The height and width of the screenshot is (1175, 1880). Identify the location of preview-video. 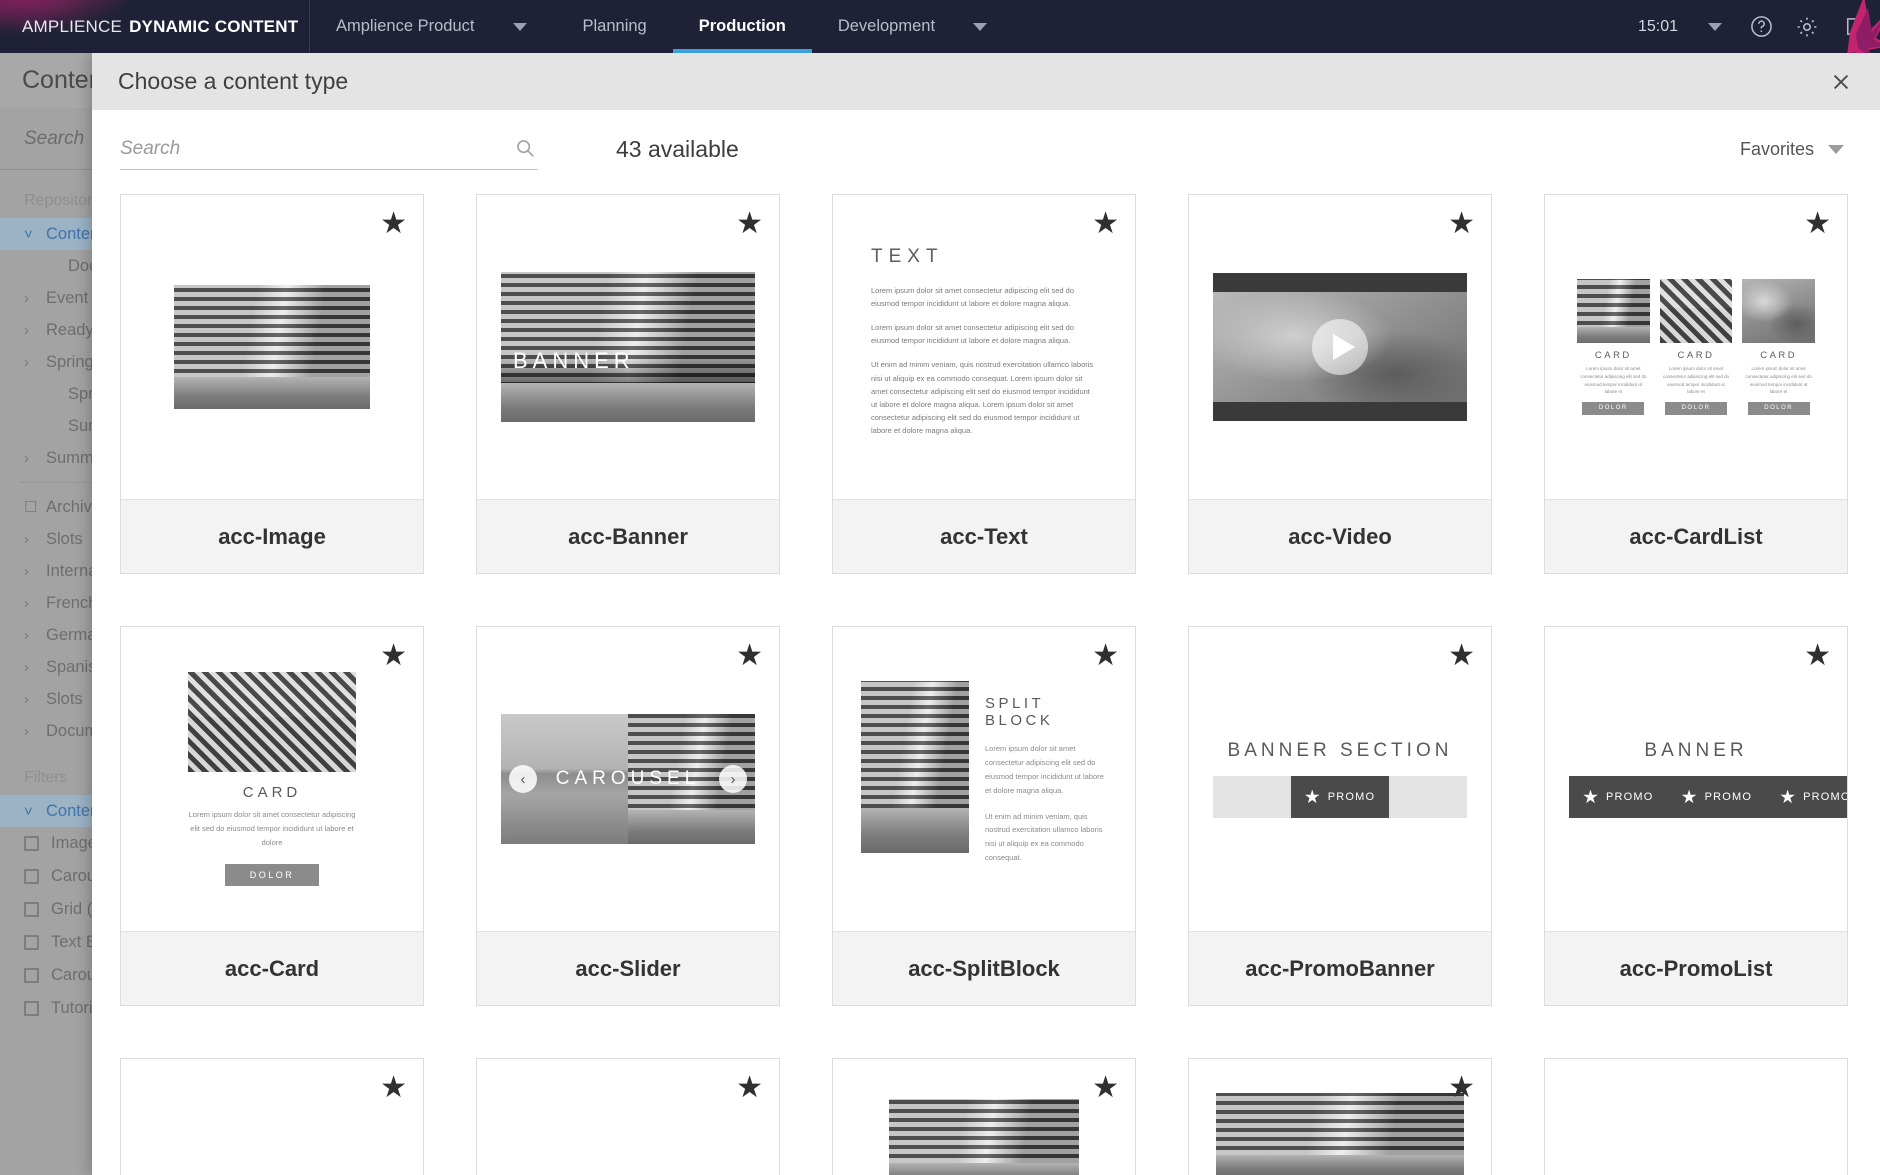
(1340, 347).